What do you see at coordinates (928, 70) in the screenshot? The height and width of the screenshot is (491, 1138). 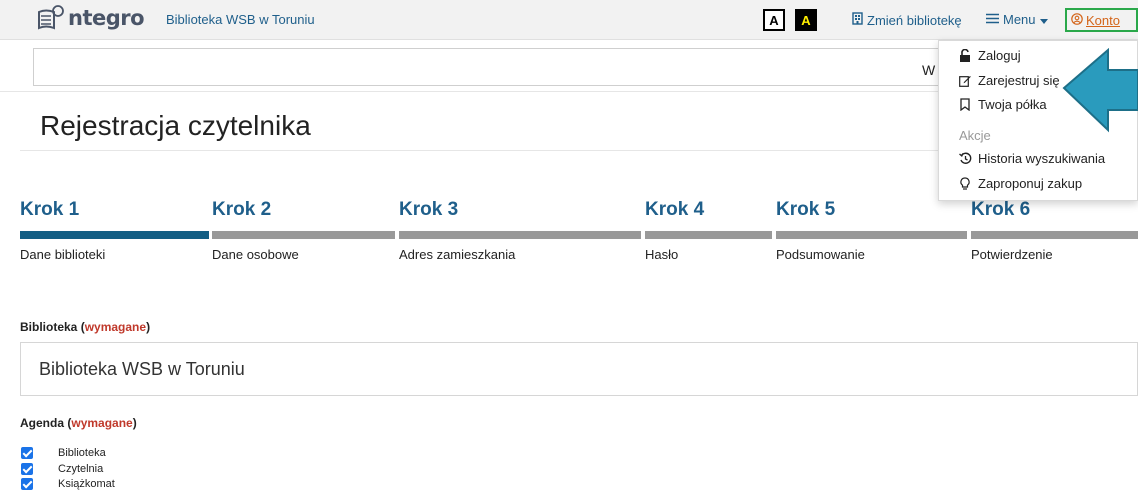 I see `search-scope-text: W` at bounding box center [928, 70].